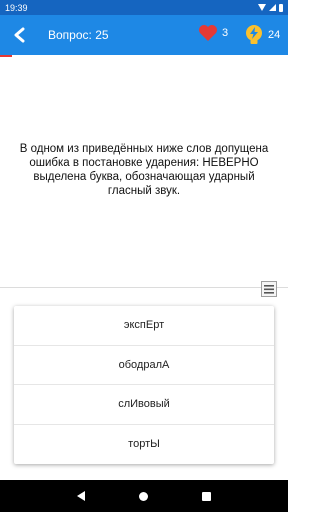 This screenshot has height=512, width=320. What do you see at coordinates (144, 7) in the screenshot?
I see `status-bar: 19:39` at bounding box center [144, 7].